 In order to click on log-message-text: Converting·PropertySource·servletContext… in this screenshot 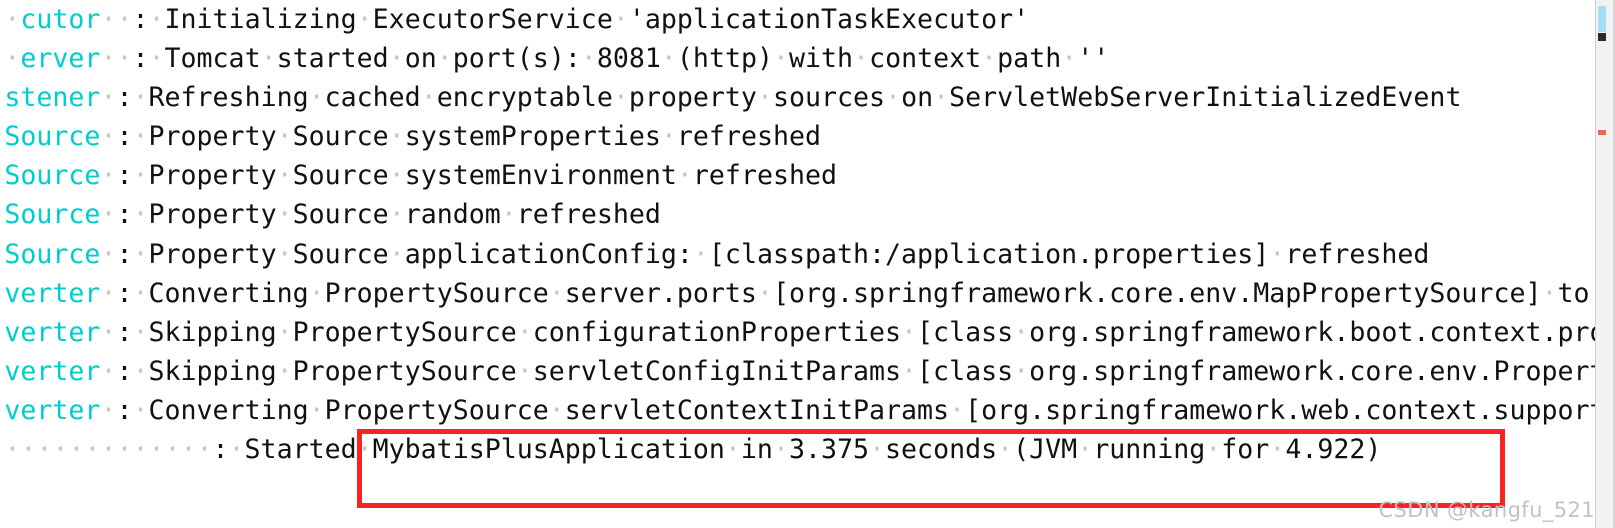, I will do `click(872, 410)`.